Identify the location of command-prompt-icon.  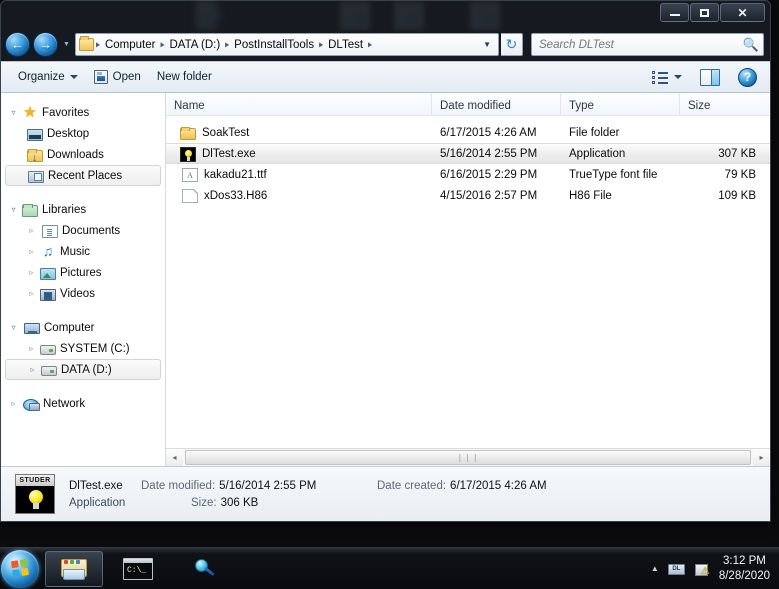
(138, 568).